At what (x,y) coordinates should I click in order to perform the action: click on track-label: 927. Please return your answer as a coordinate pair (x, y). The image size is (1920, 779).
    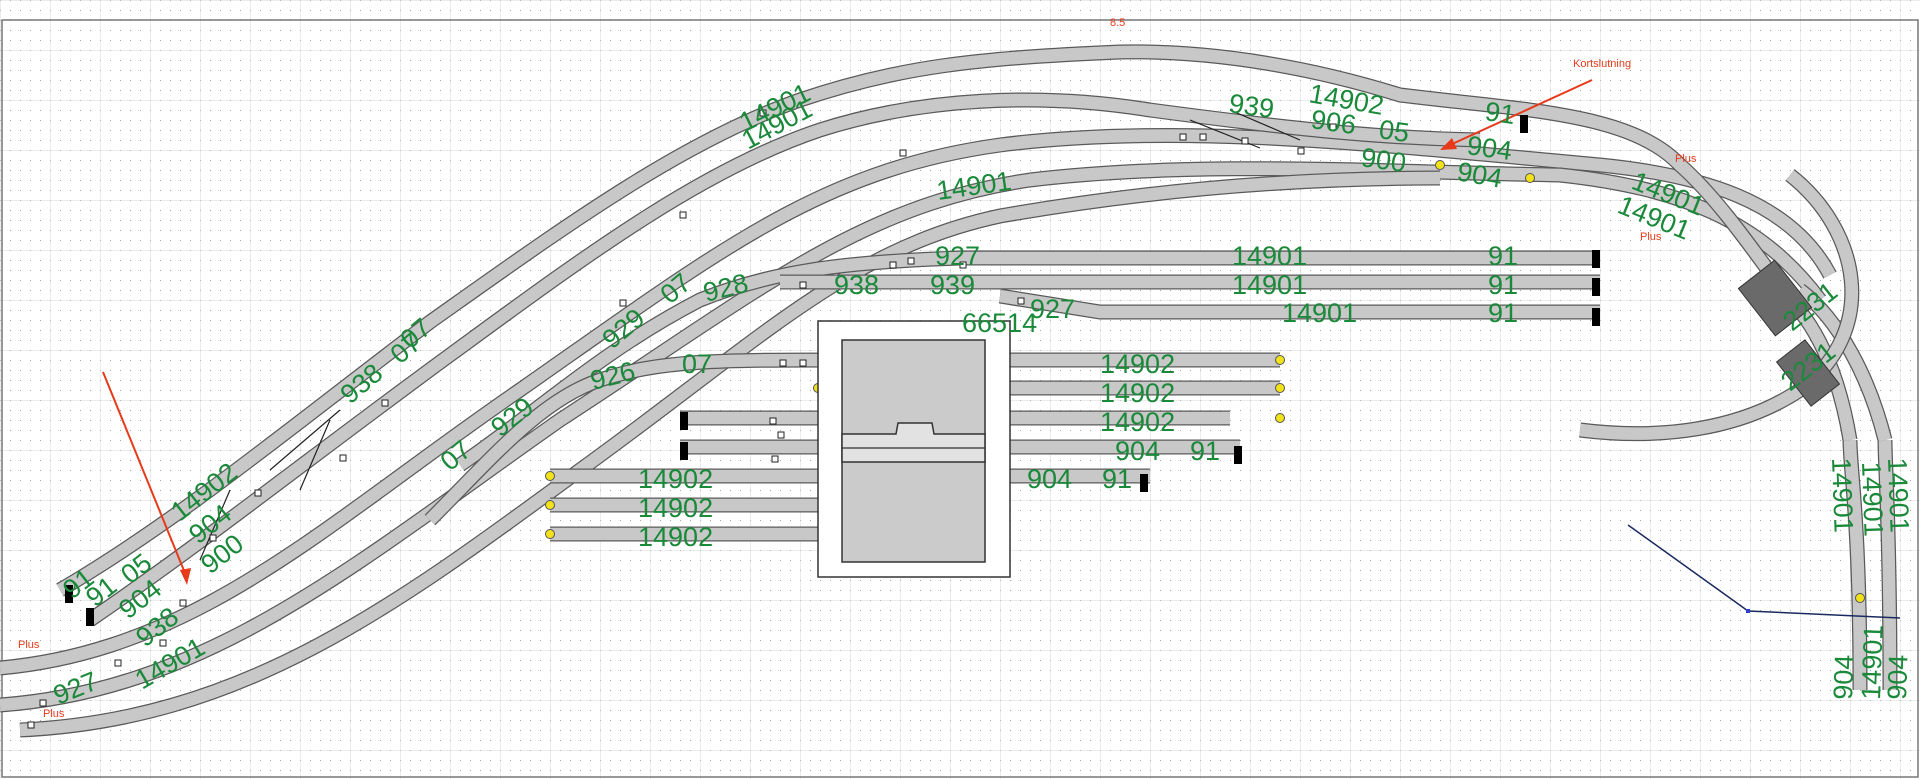
    Looking at the image, I should click on (957, 256).